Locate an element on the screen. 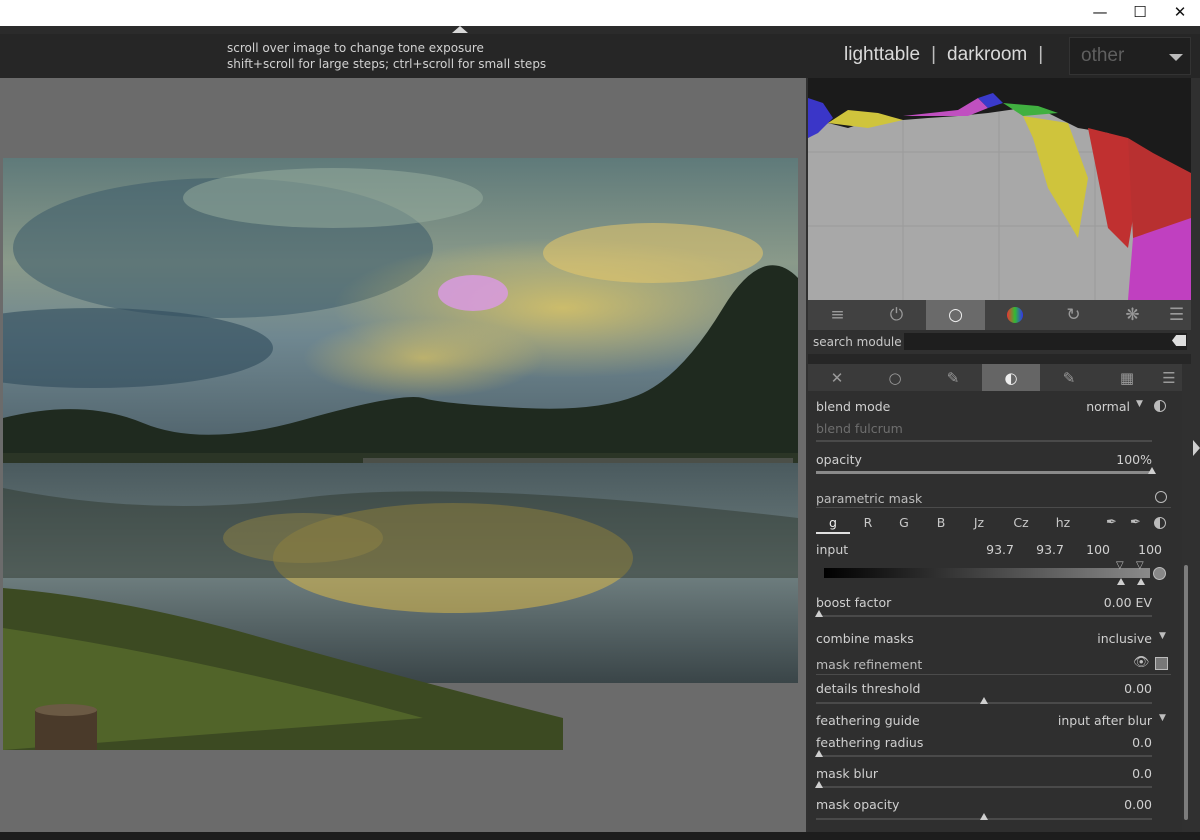 The width and height of the screenshot is (1200, 840). section-divider is located at coordinates (993, 507).